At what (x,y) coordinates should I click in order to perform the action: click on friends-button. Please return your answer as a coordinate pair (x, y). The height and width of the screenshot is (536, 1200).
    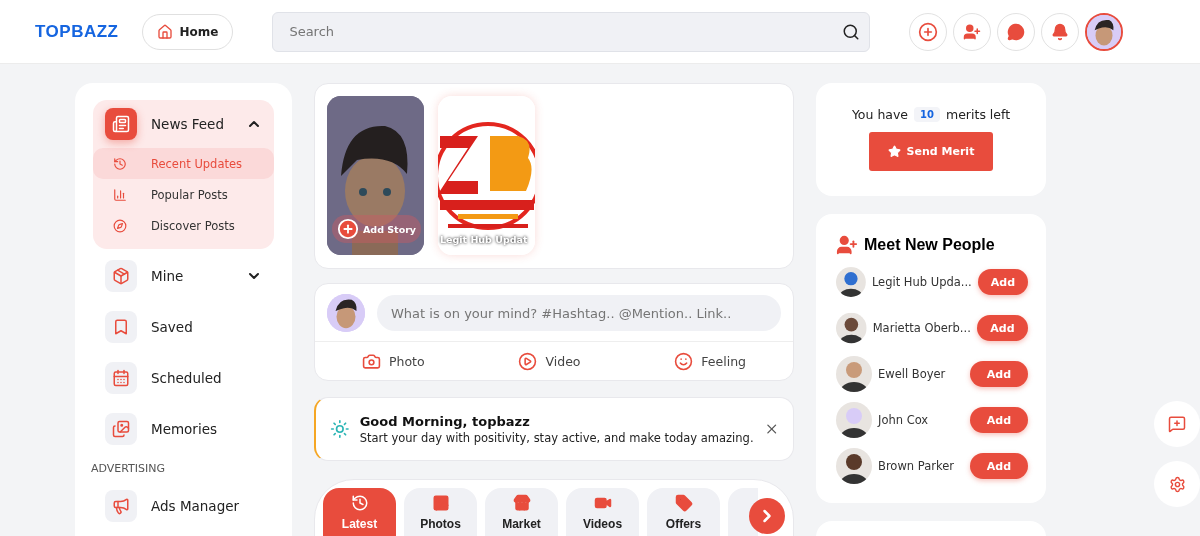
    Looking at the image, I should click on (972, 31).